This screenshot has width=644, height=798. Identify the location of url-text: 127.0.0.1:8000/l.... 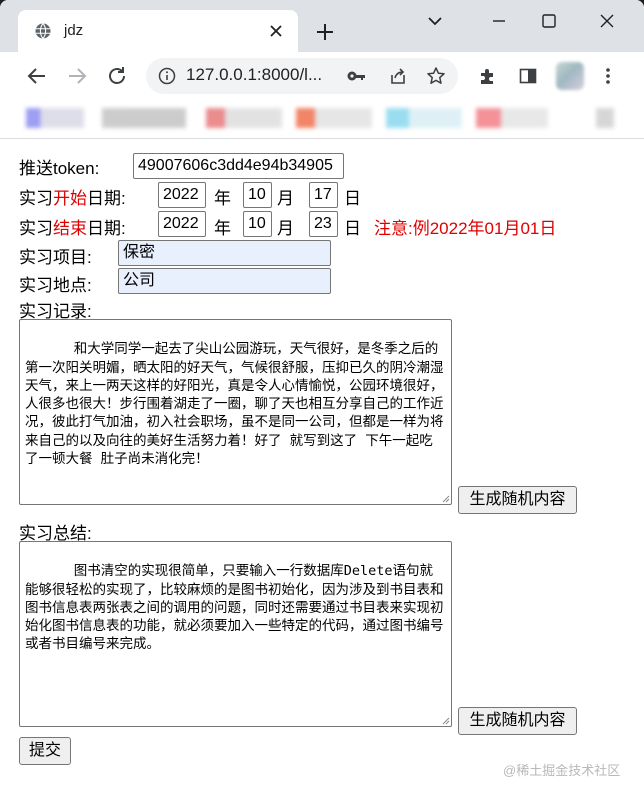
(254, 74).